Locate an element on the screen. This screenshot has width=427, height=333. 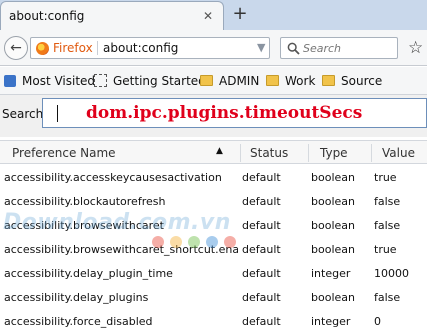
search-box is located at coordinates (339, 48).